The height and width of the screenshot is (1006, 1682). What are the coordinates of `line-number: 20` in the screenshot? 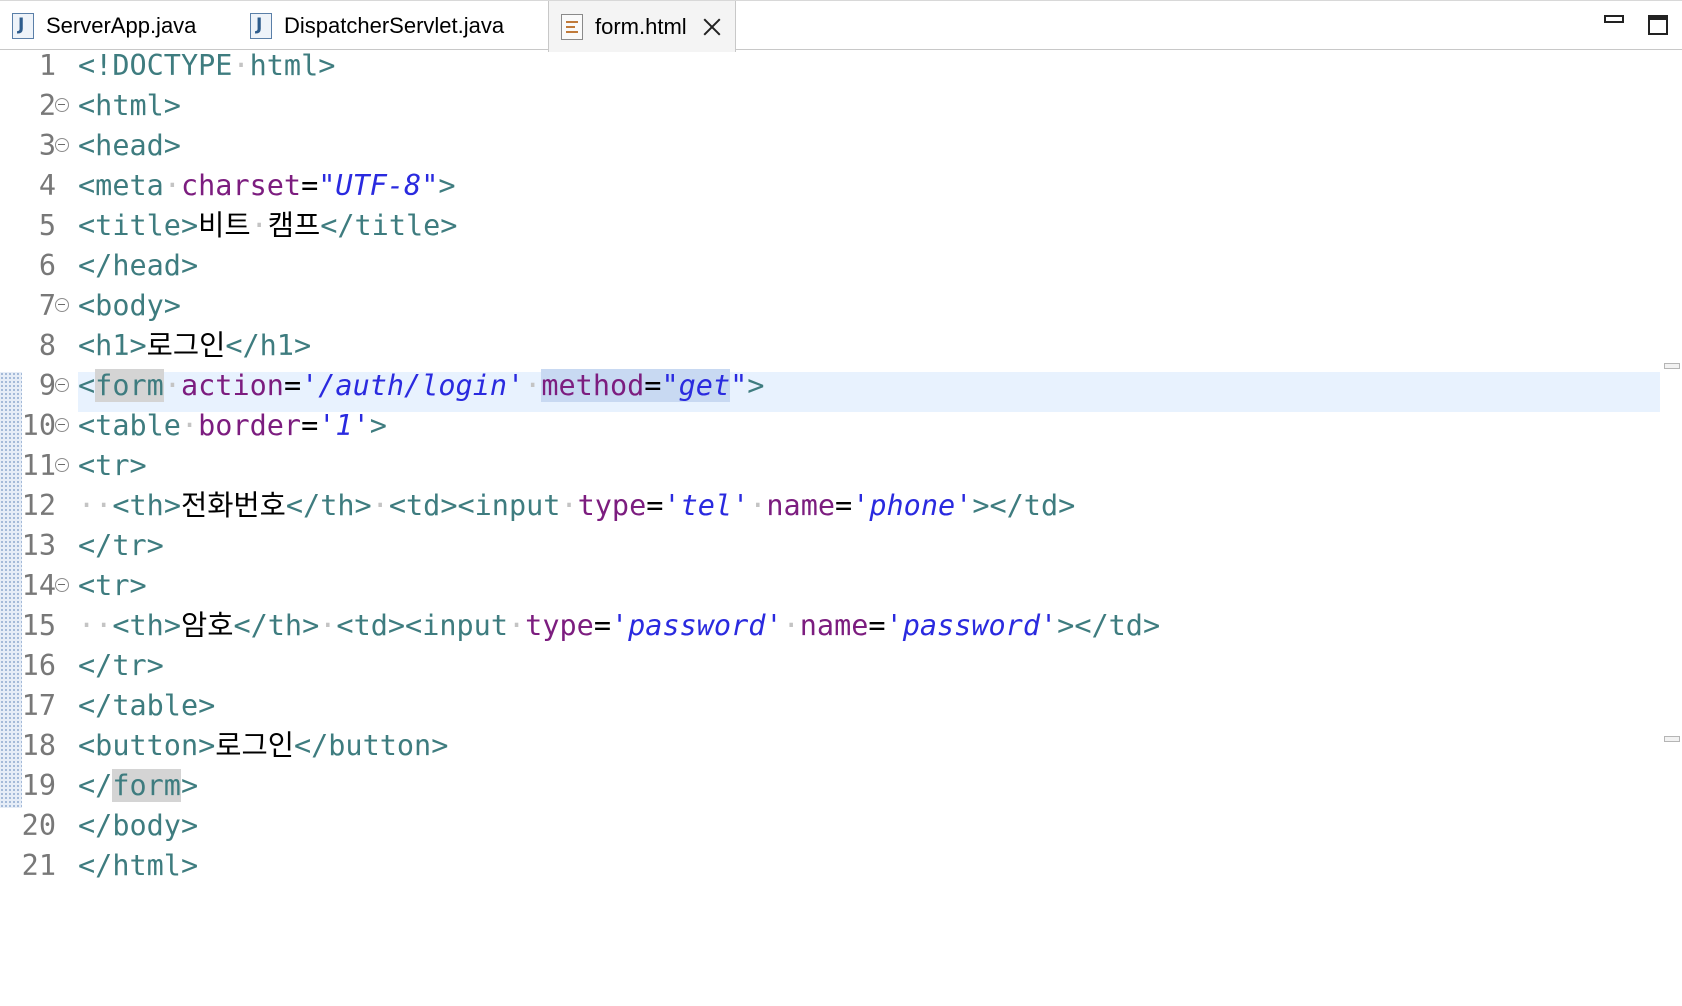 It's located at (38, 825).